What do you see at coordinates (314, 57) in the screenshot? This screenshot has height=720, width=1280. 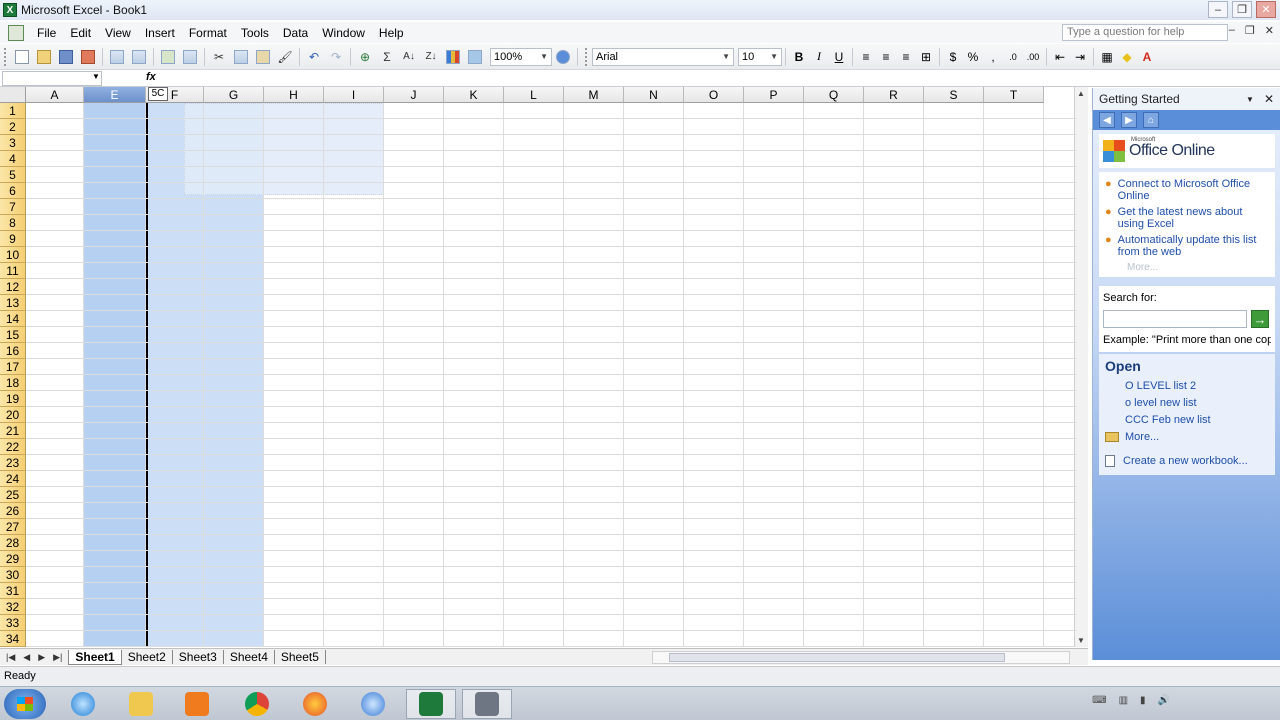 I see `undo-icon: ↶` at bounding box center [314, 57].